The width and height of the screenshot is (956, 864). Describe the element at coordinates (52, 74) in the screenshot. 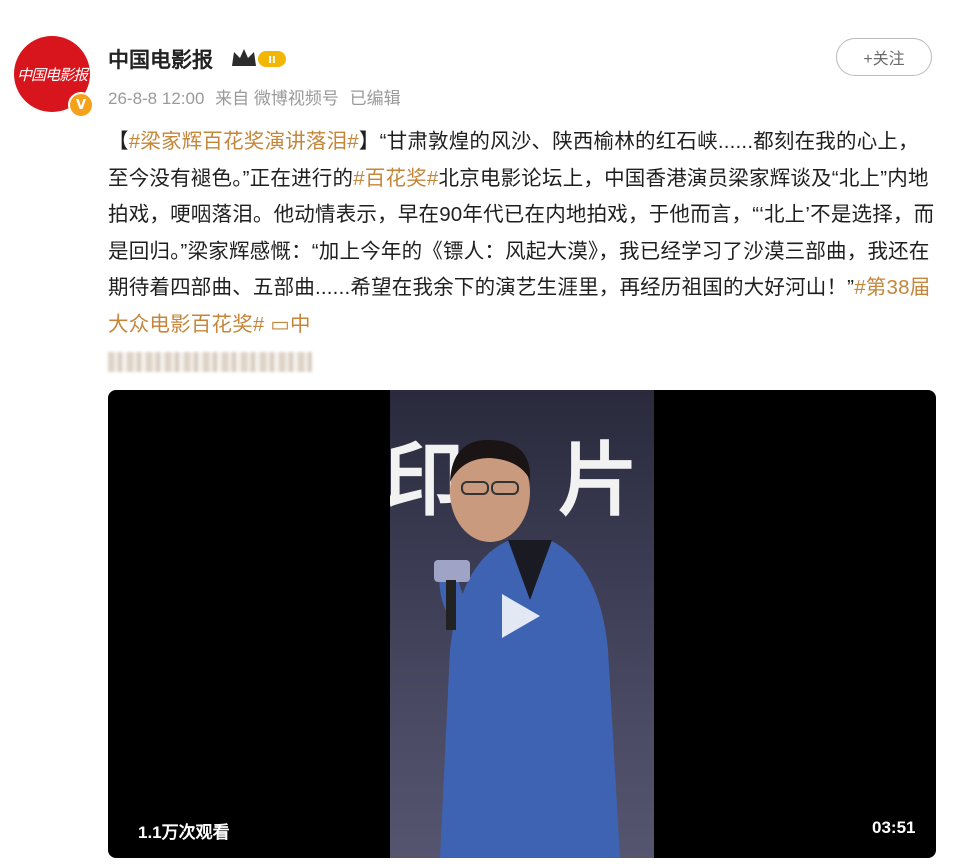

I see `avatar-text: 中国电影报` at that location.